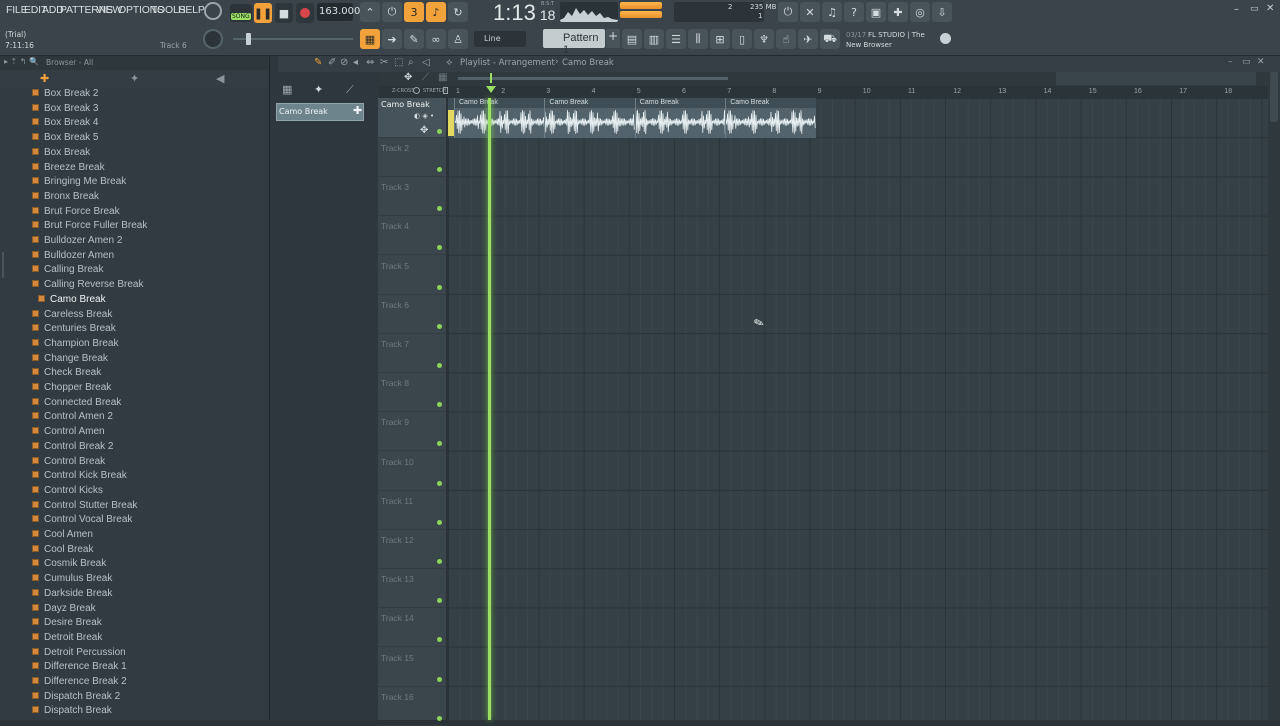 This screenshot has height=726, width=1280. I want to click on browser-item: Cool Break, so click(62, 551).